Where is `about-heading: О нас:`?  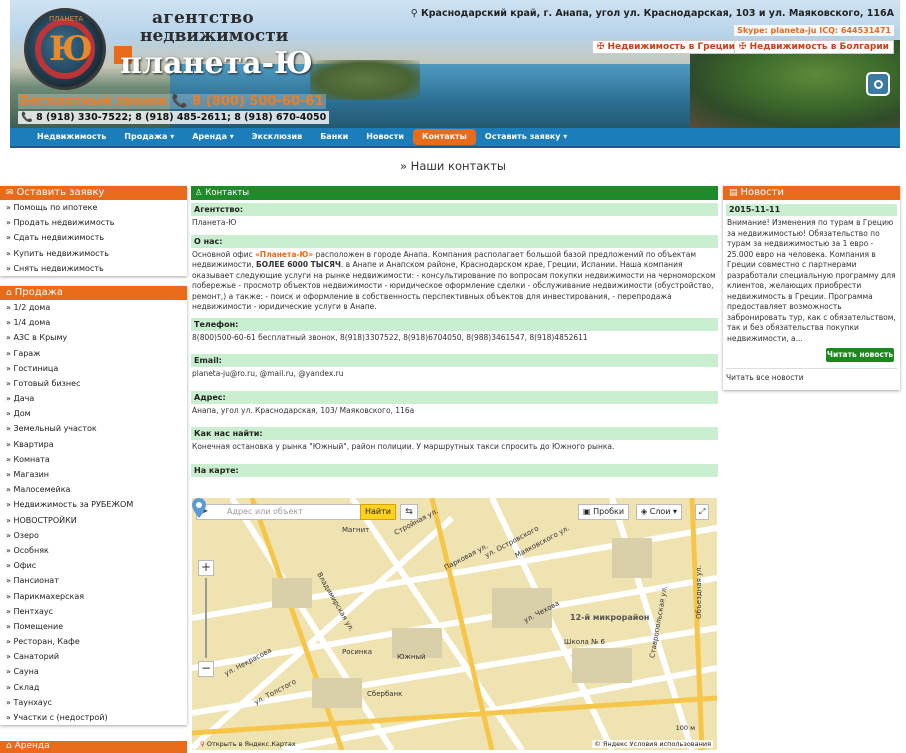
about-heading: О нас: is located at coordinates (454, 241).